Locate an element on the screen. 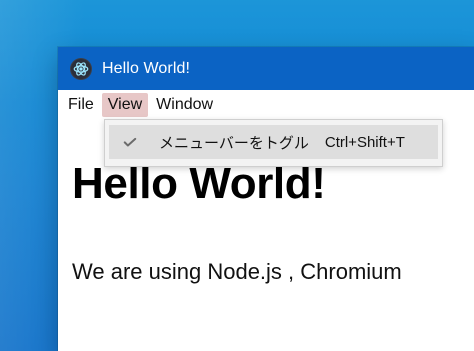 The image size is (474, 351). toggle-menubar-item: メニューバーをトグル Ctrl+Shift+T is located at coordinates (273, 142).